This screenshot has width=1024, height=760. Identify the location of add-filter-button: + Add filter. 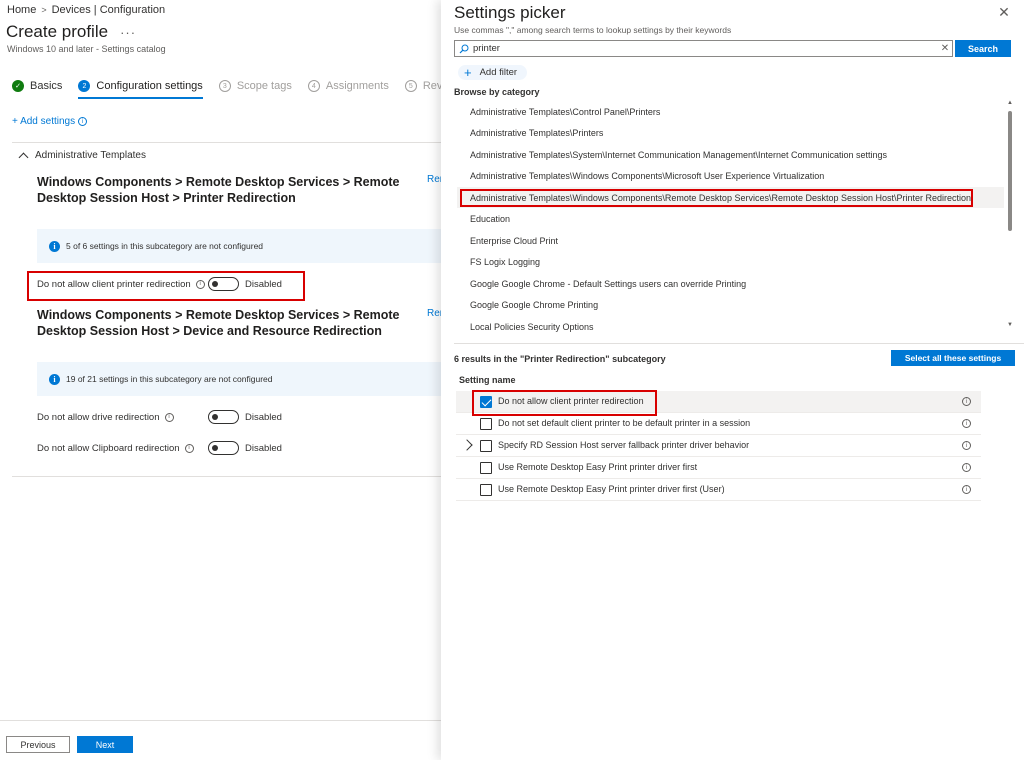
(493, 72).